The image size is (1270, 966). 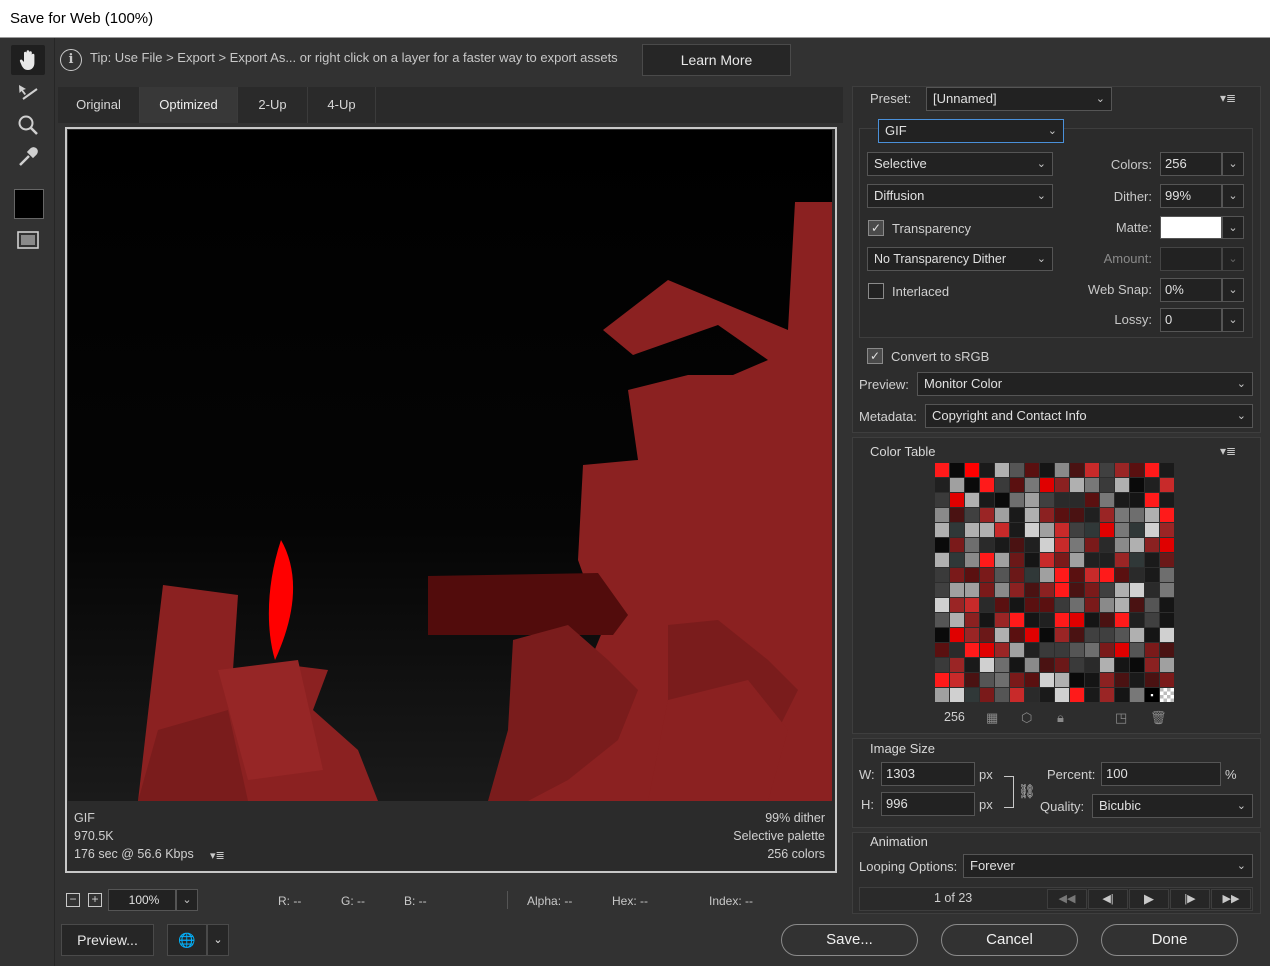 I want to click on play-icon: ▶, so click(x=1149, y=899).